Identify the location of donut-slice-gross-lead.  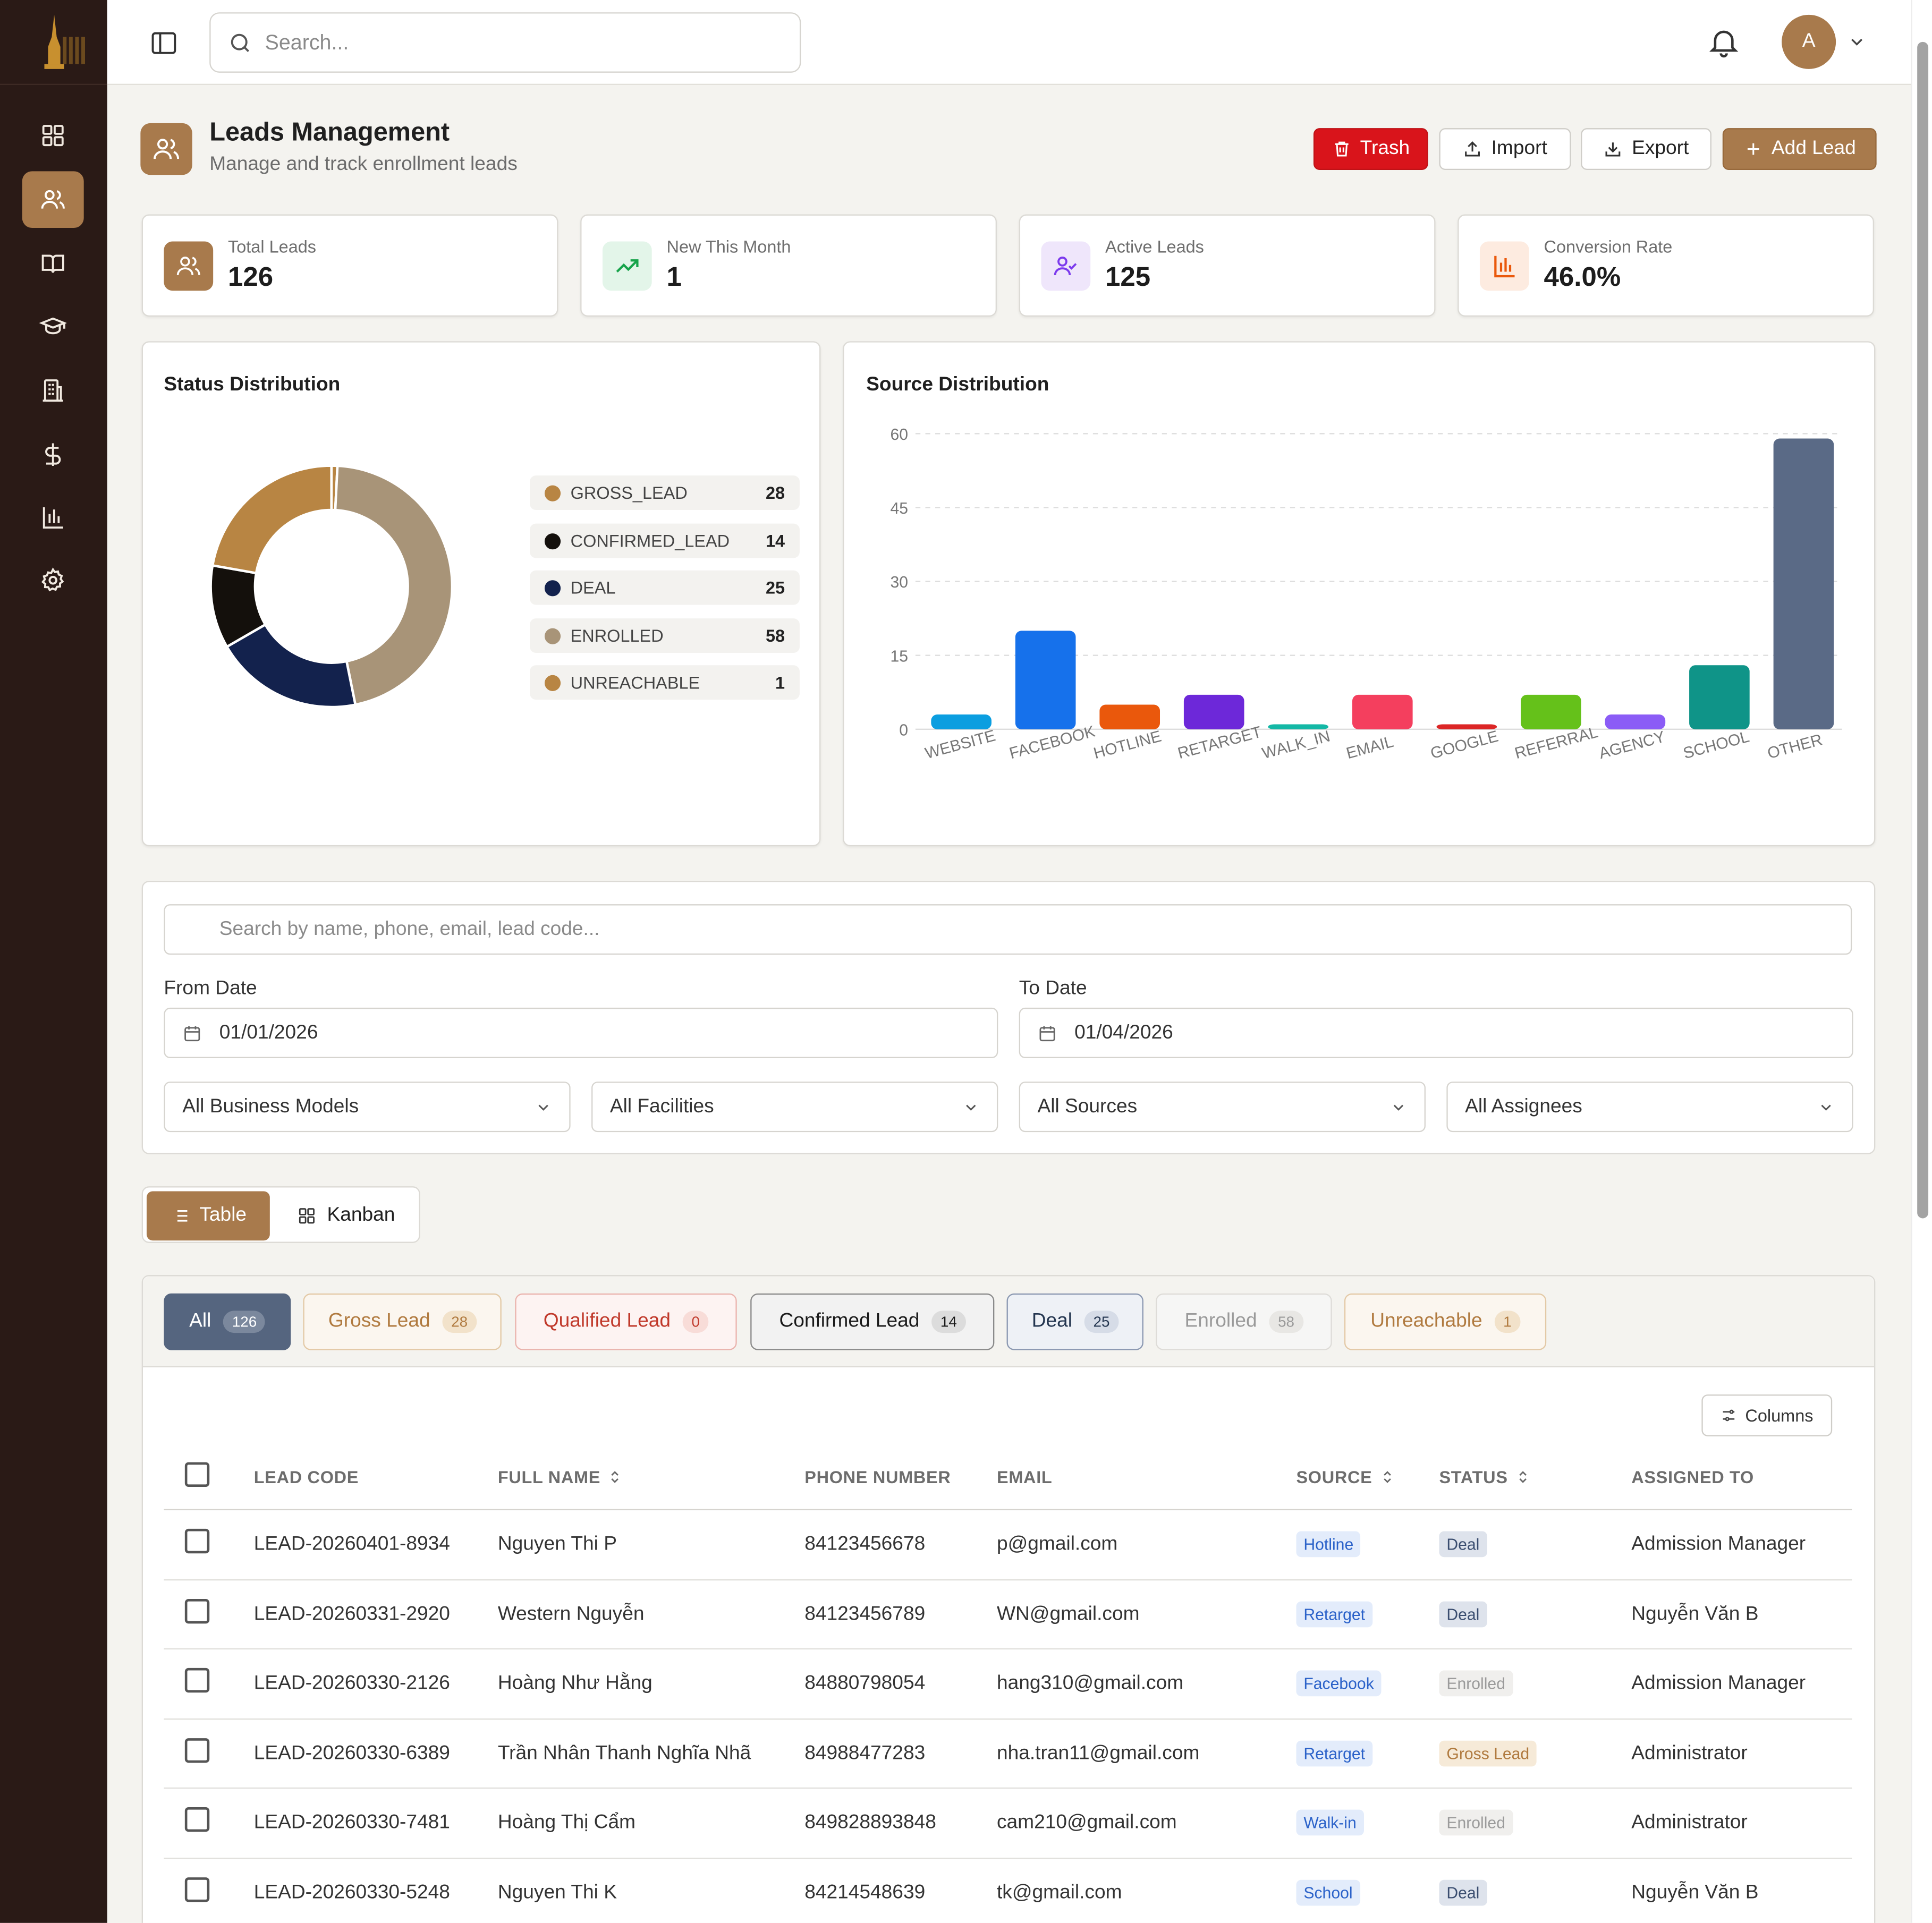
(272, 519).